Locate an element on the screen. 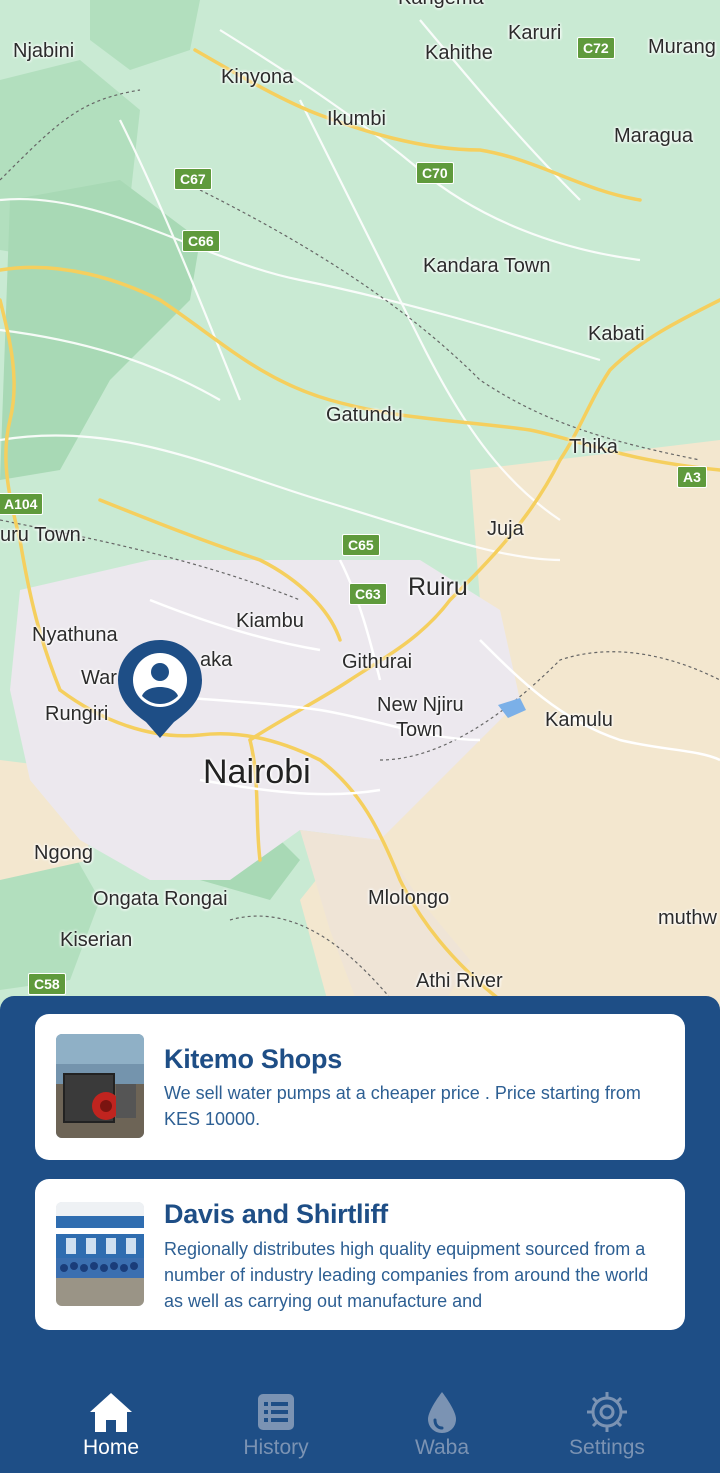 This screenshot has width=720, height=1473. place-label: Githurai is located at coordinates (377, 662).